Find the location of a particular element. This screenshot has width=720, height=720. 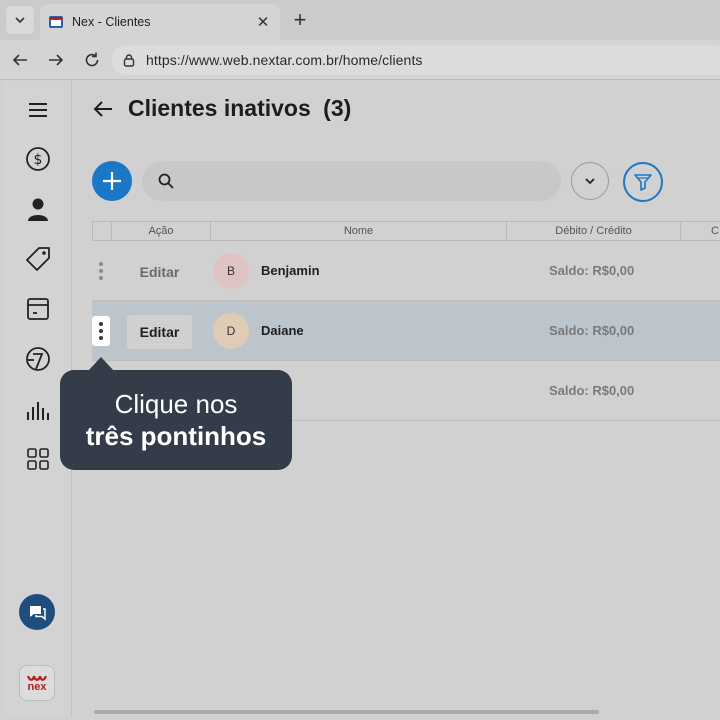

chat-icon is located at coordinates (38, 613).